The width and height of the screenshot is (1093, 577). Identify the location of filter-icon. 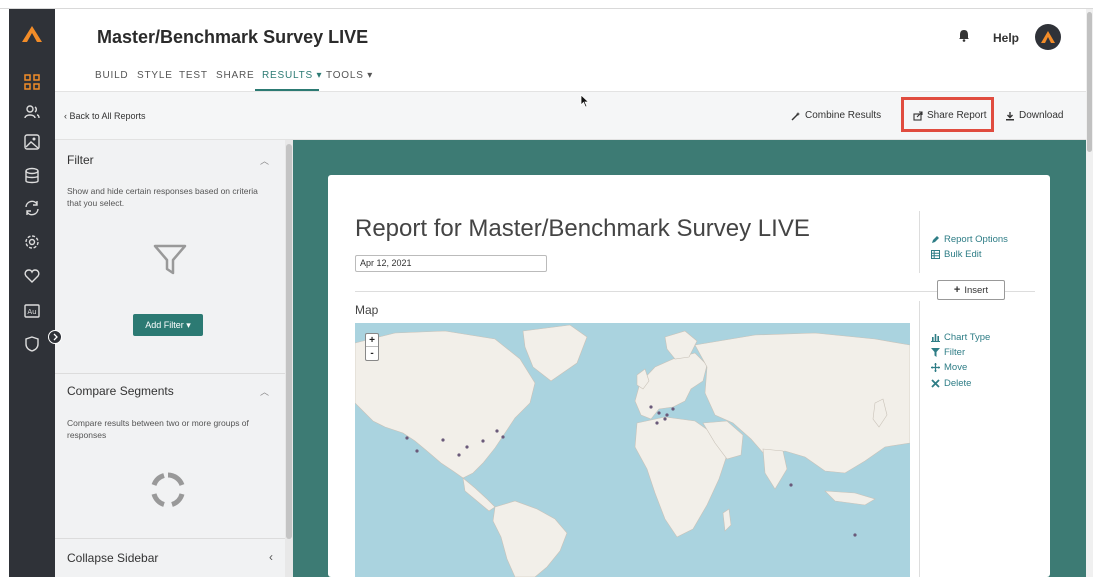
(935, 352).